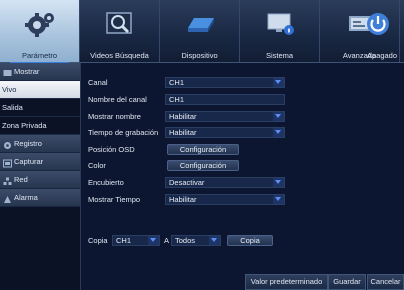  What do you see at coordinates (183, 132) in the screenshot?
I see `tiempo-grabacion-value: Habilitar` at bounding box center [183, 132].